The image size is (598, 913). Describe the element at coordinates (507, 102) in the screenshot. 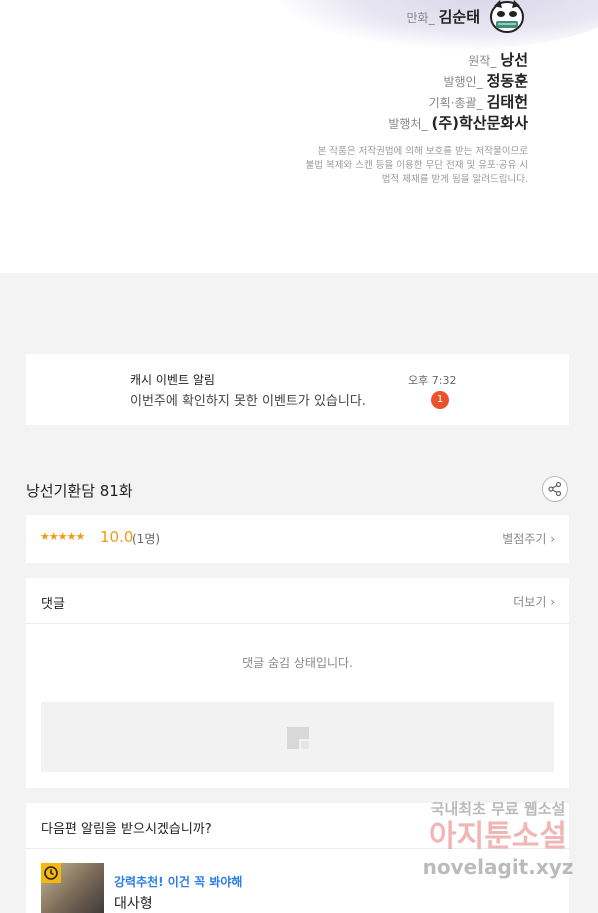

I see `credit-name: 김태헌` at that location.